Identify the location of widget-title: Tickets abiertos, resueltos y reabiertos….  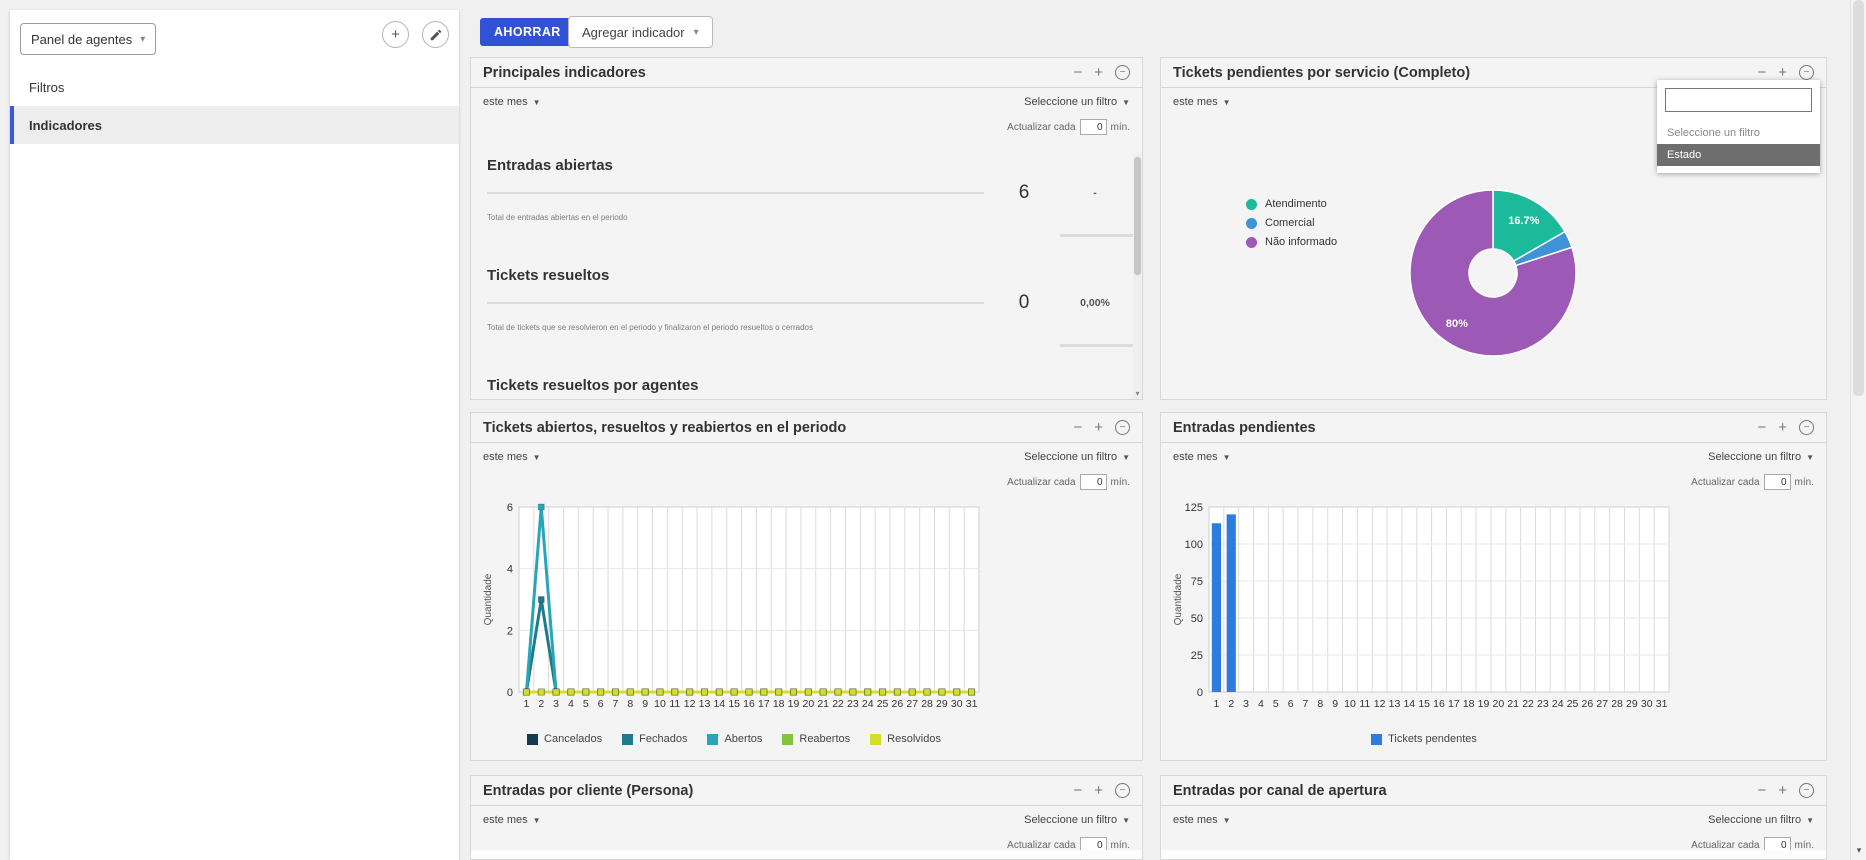
(665, 427).